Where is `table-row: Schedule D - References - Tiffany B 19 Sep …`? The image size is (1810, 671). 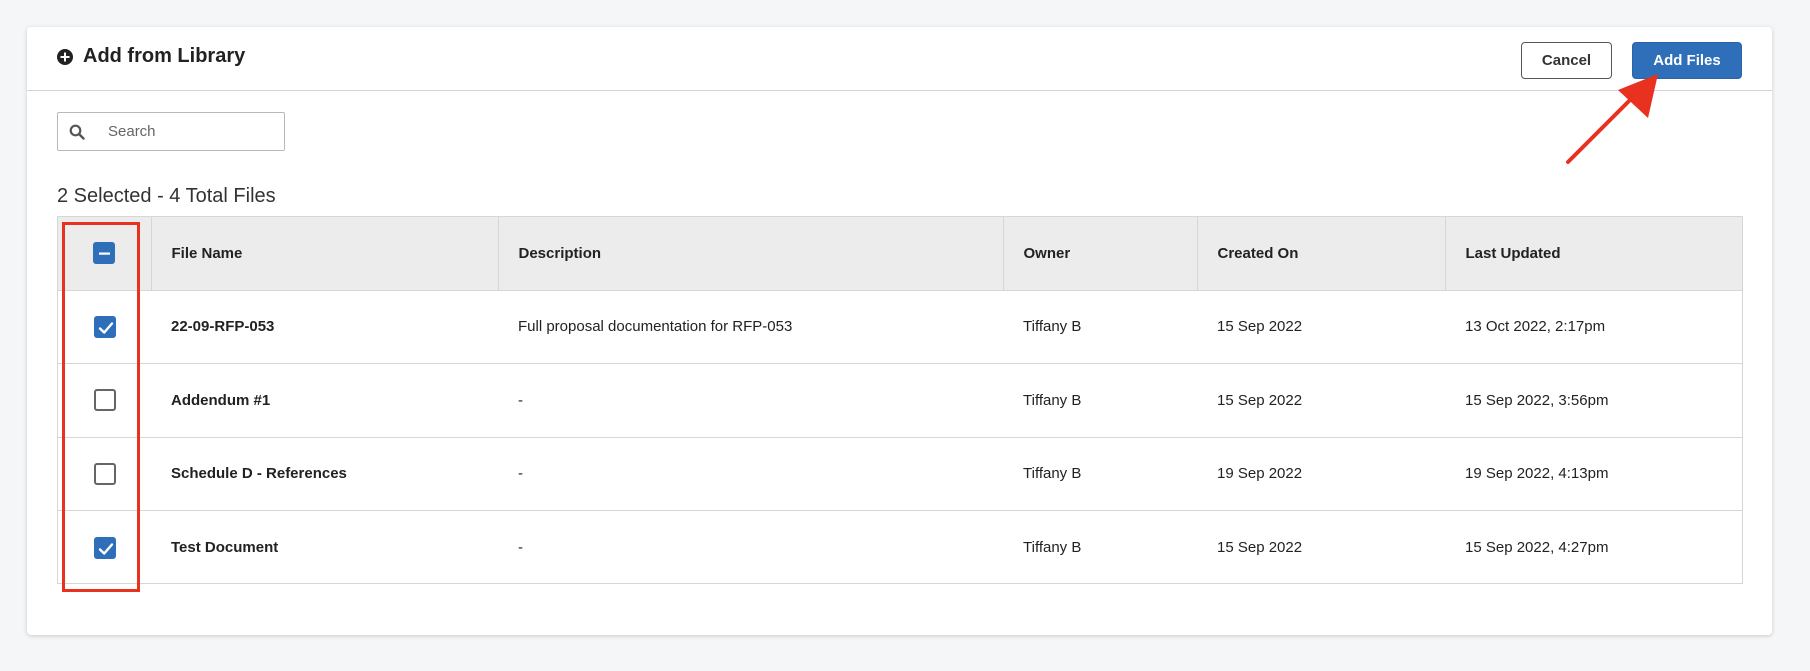 table-row: Schedule D - References - Tiffany B 19 Sep … is located at coordinates (900, 474).